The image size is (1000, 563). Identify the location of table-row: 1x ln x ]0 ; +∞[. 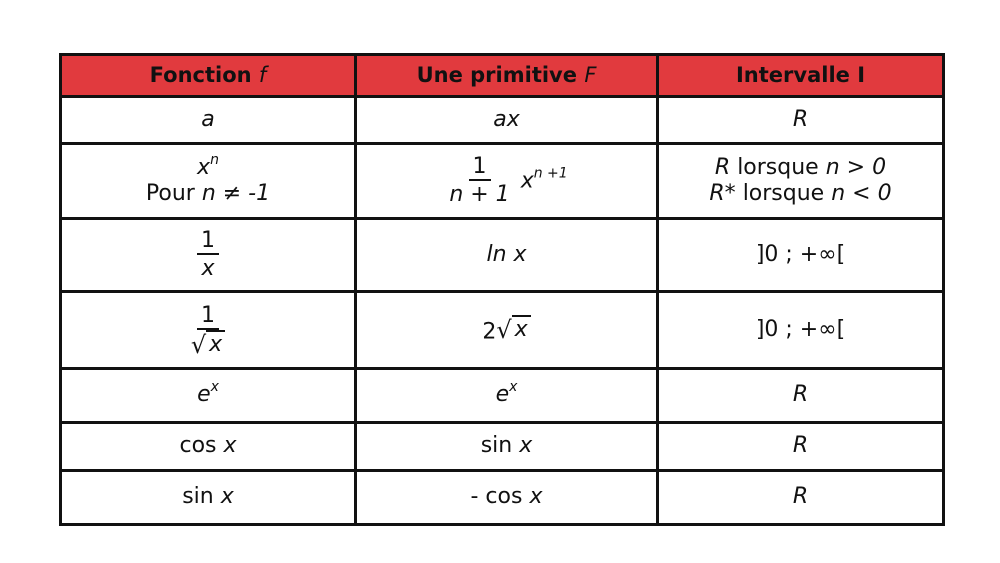
(502, 255).